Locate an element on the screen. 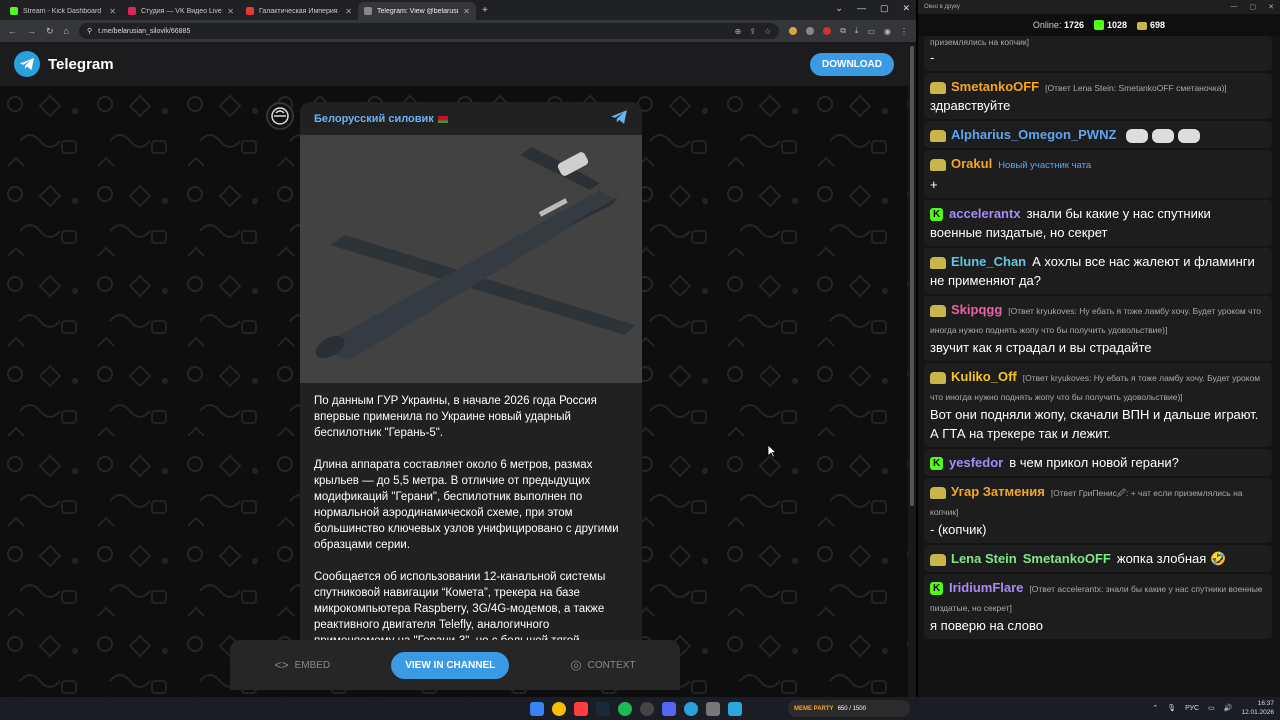  network-icon: ▭ is located at coordinates (1211, 708).